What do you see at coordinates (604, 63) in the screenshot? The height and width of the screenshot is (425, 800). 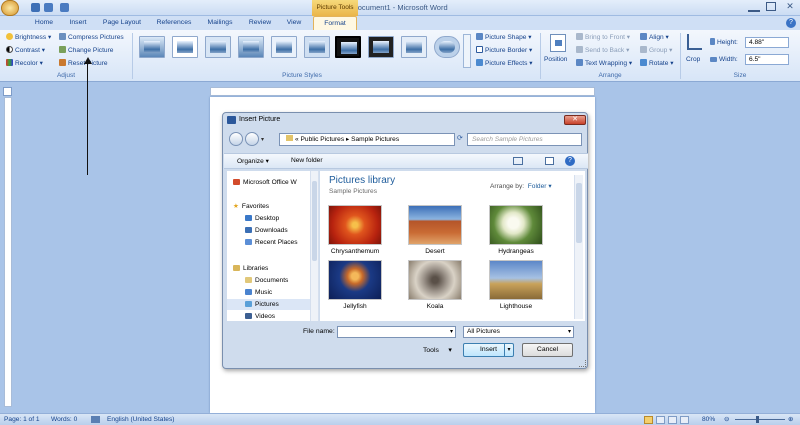 I see `text-wrapping-button: Text Wrapping ▾` at bounding box center [604, 63].